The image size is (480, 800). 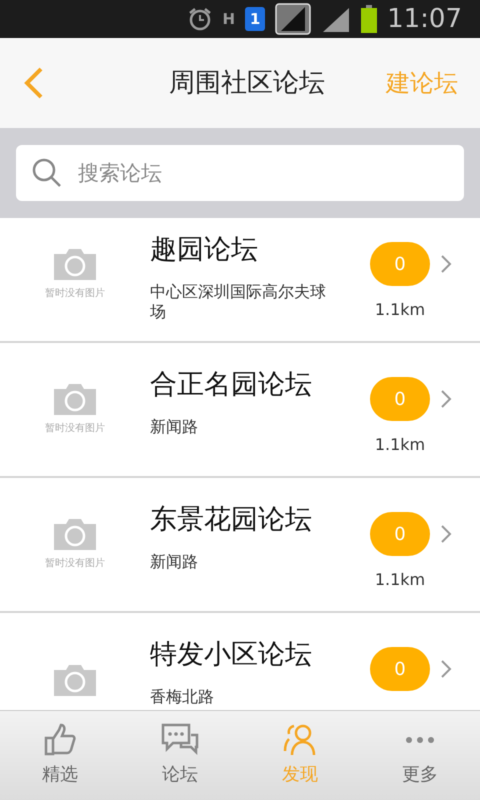 I want to click on tab: 精选, so click(x=60, y=755).